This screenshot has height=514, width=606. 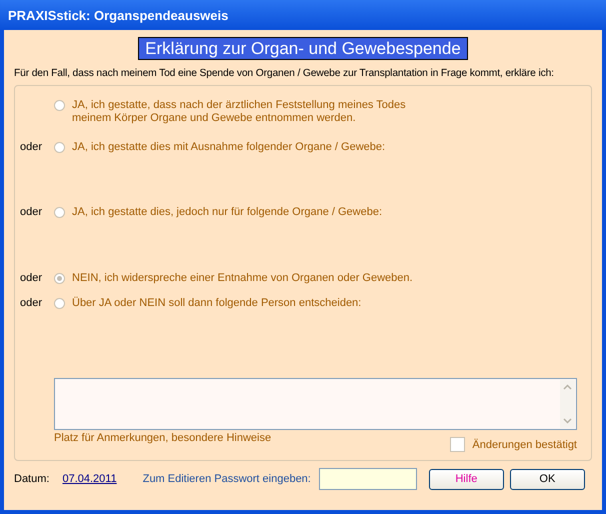 I want to click on option-label: Über JA oder NEIN soll dann folgende Person entscheiden:, so click(x=217, y=303).